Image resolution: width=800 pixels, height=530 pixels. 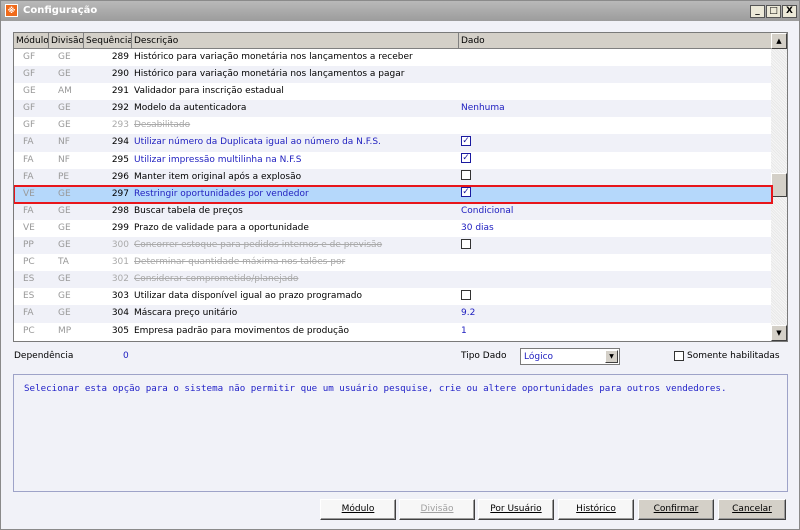 I want to click on scroll-thumb, so click(x=779, y=185).